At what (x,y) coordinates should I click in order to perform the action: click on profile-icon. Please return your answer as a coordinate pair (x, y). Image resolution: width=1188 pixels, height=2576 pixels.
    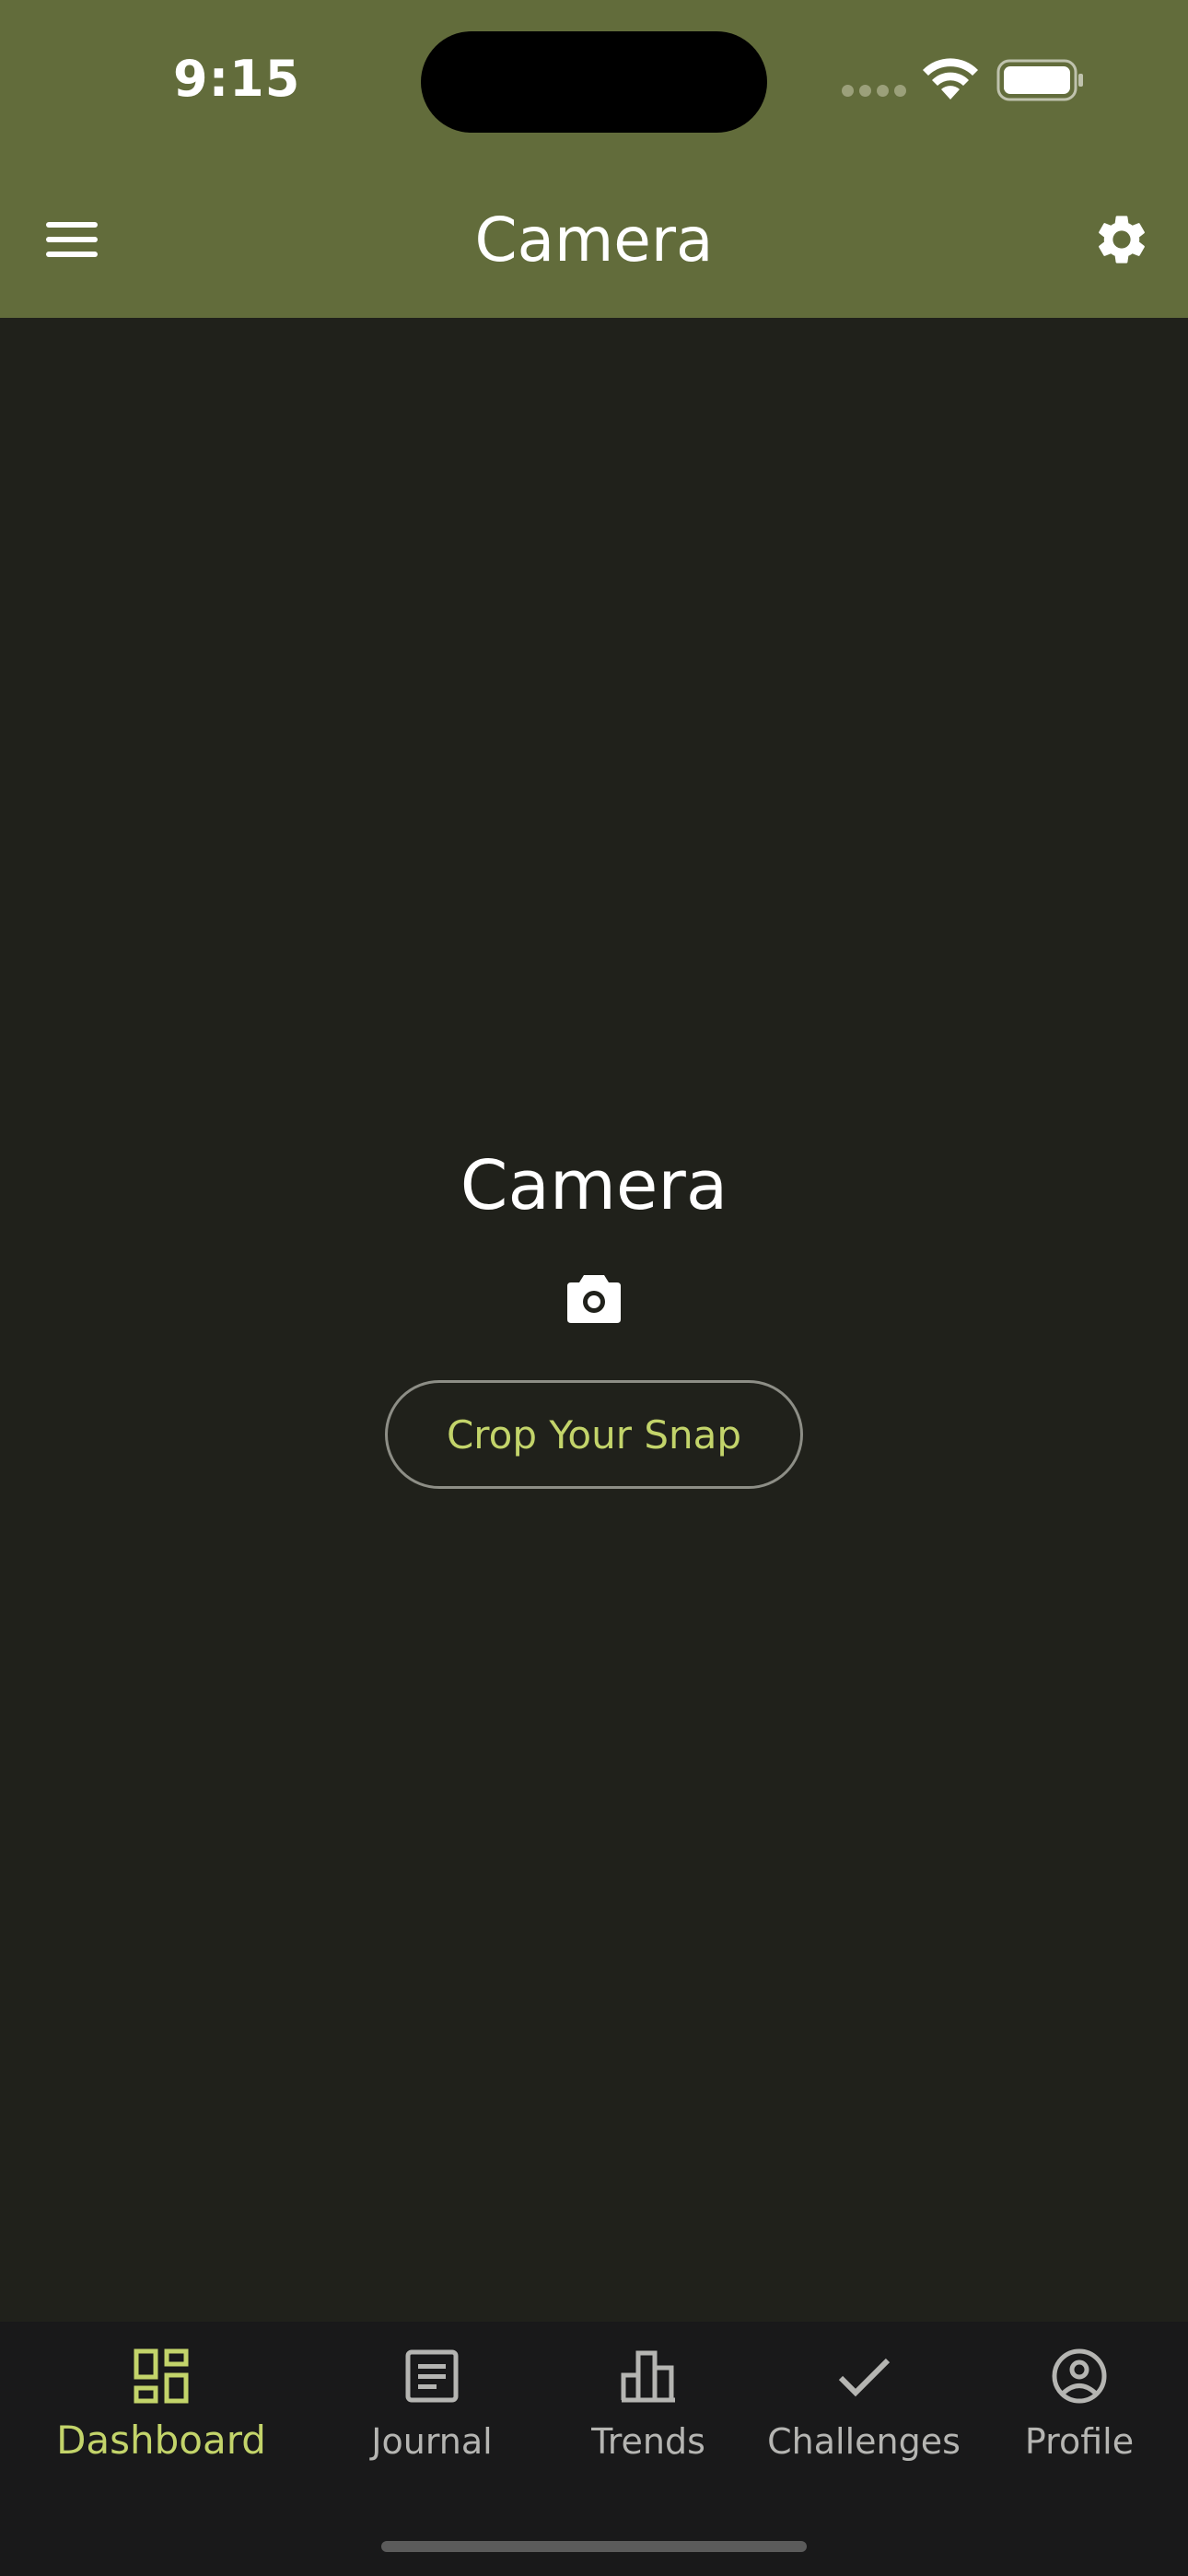
    Looking at the image, I should click on (1079, 2376).